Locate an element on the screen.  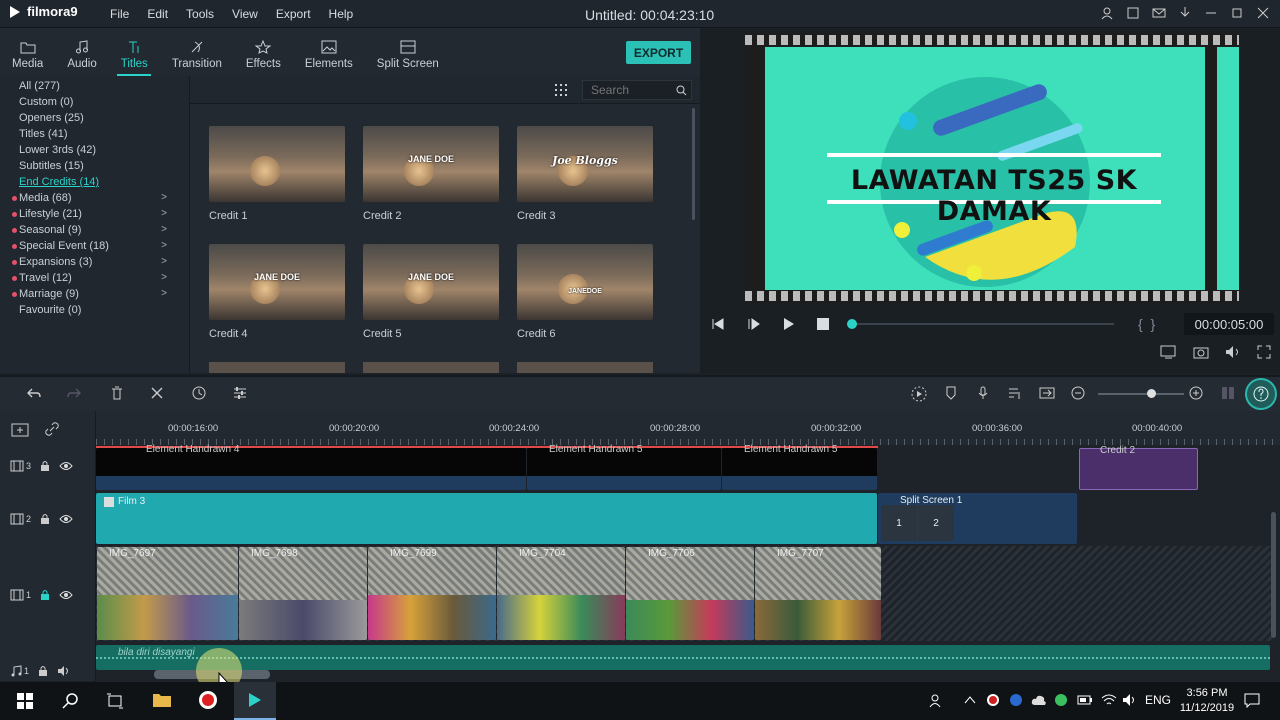
speaker-icon is located at coordinates (64, 671).